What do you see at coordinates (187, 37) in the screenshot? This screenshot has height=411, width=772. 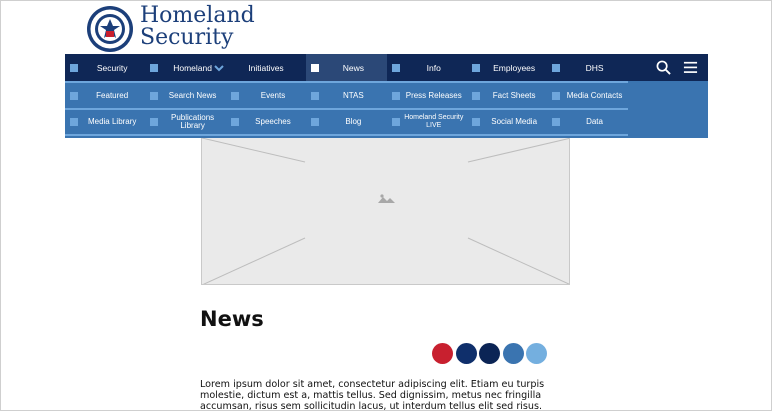 I see `brand-line-2: Security` at bounding box center [187, 37].